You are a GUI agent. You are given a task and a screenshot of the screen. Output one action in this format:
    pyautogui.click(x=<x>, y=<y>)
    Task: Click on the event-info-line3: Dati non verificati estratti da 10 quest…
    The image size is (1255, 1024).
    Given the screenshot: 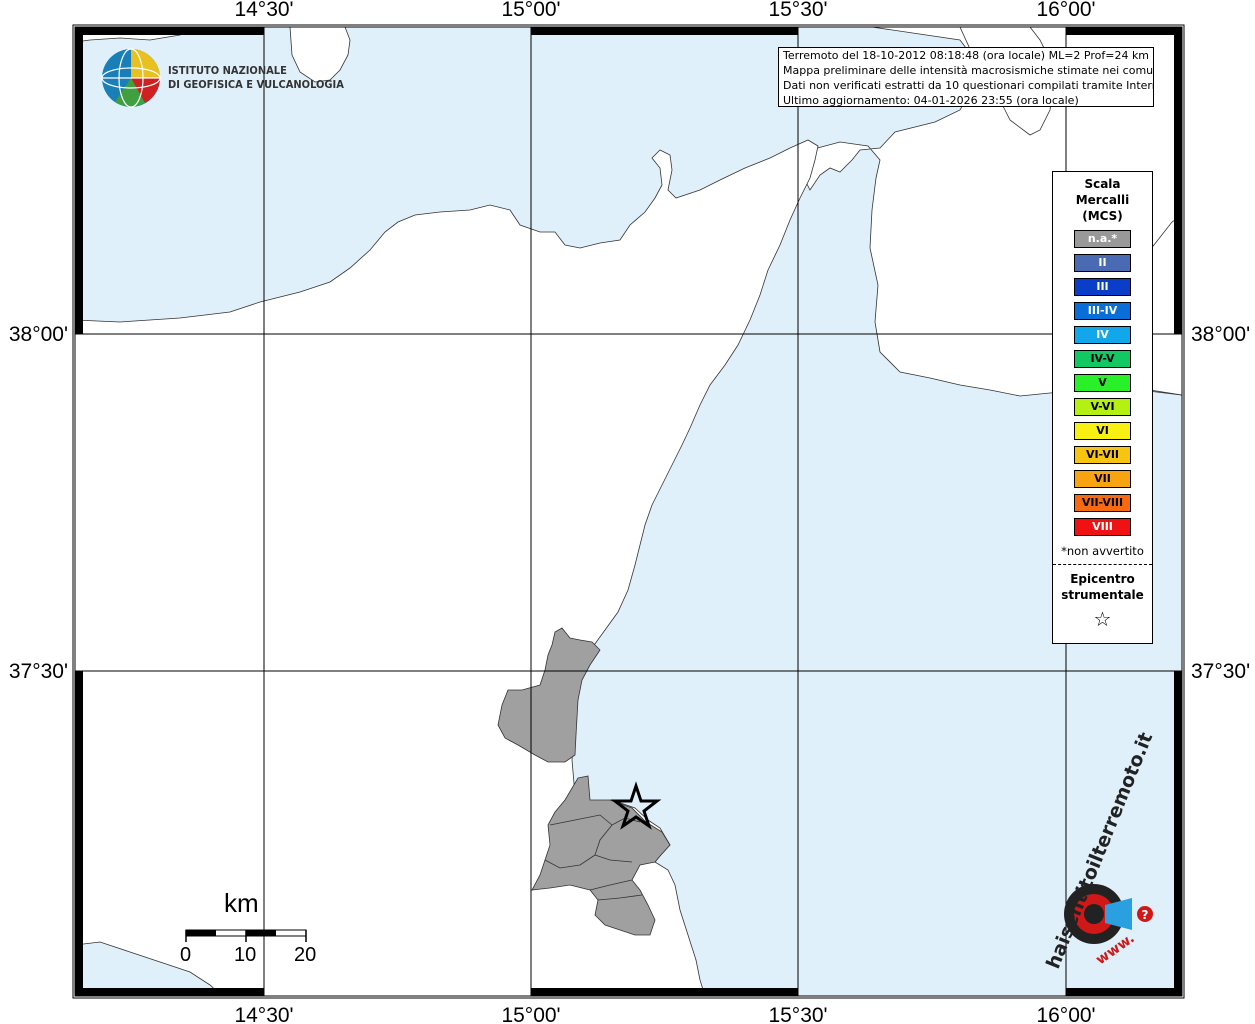 What is the action you would take?
    pyautogui.click(x=968, y=85)
    